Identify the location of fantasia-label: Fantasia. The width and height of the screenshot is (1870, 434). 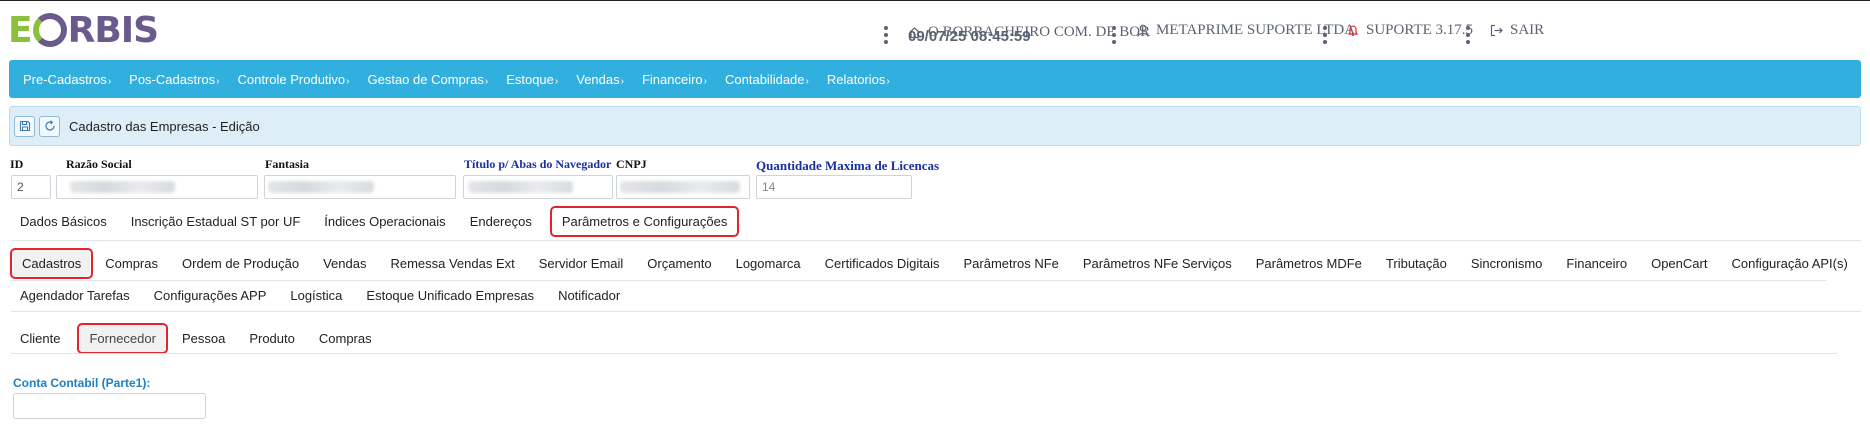
(287, 164).